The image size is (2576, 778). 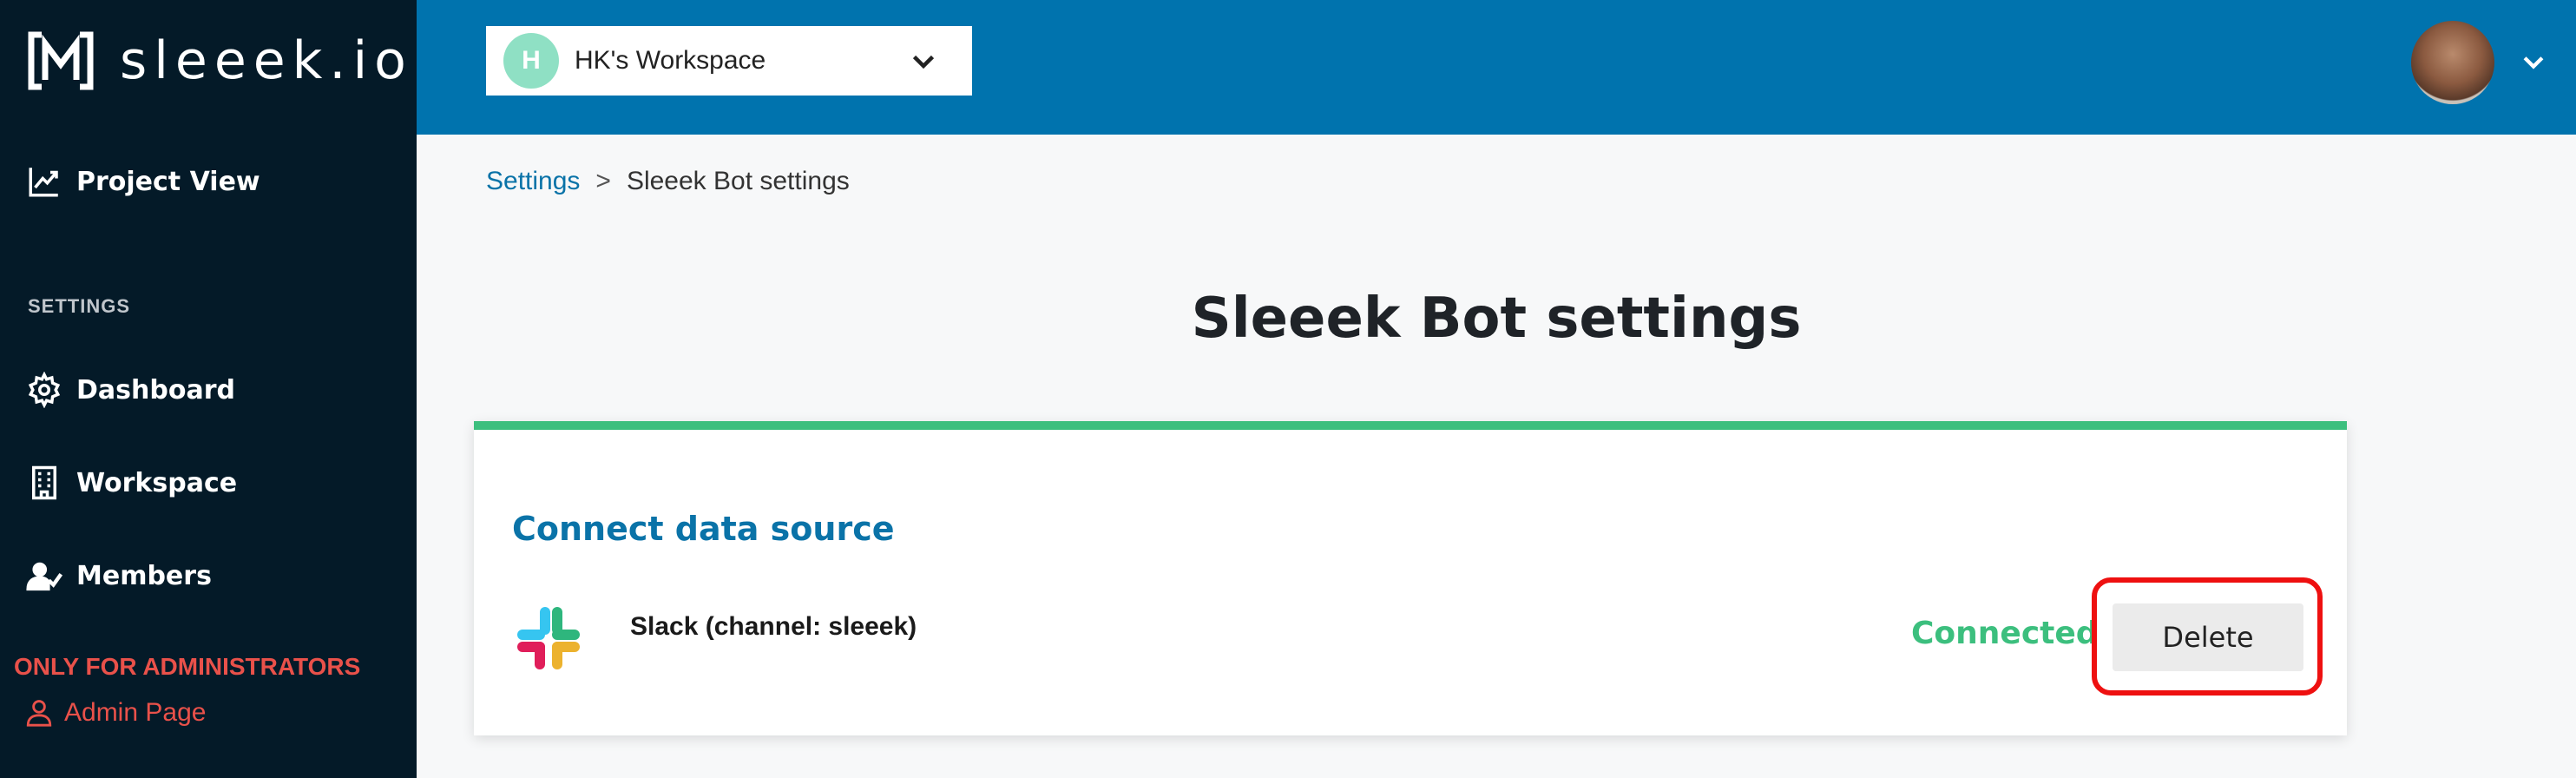 I want to click on workspace-name: HK's Workspace, so click(x=670, y=61).